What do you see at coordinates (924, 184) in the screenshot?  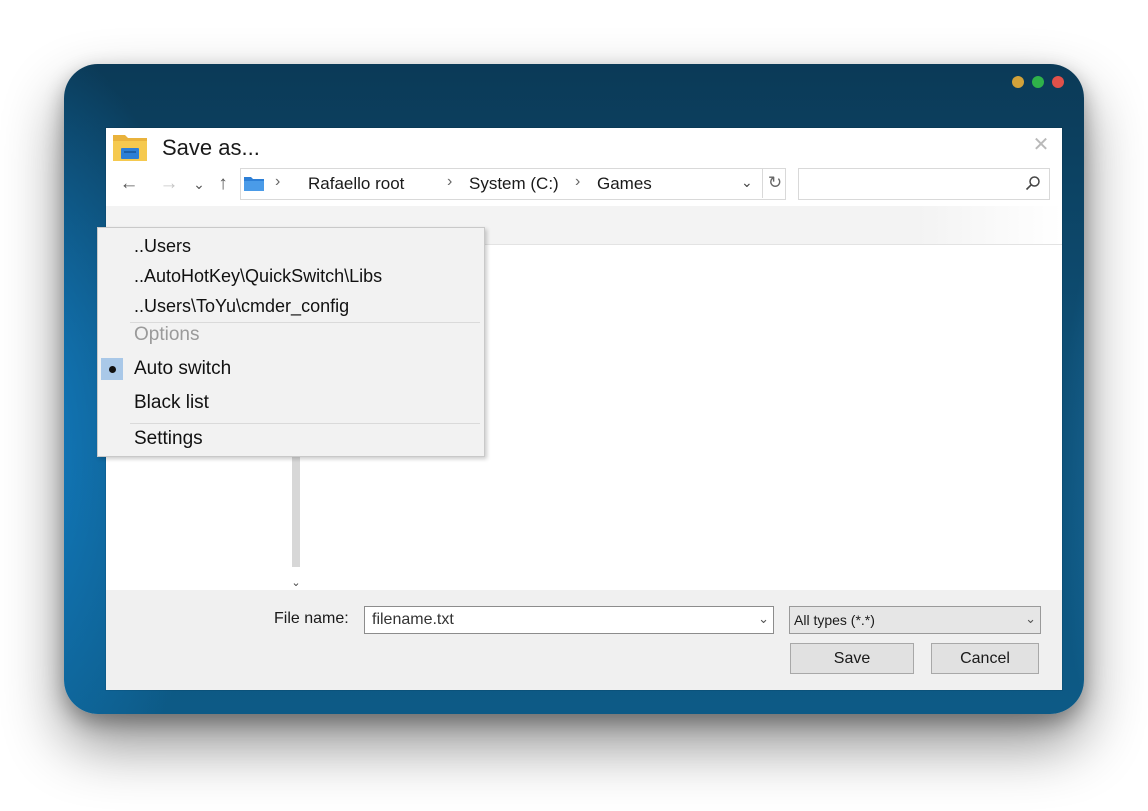 I see `search-input` at bounding box center [924, 184].